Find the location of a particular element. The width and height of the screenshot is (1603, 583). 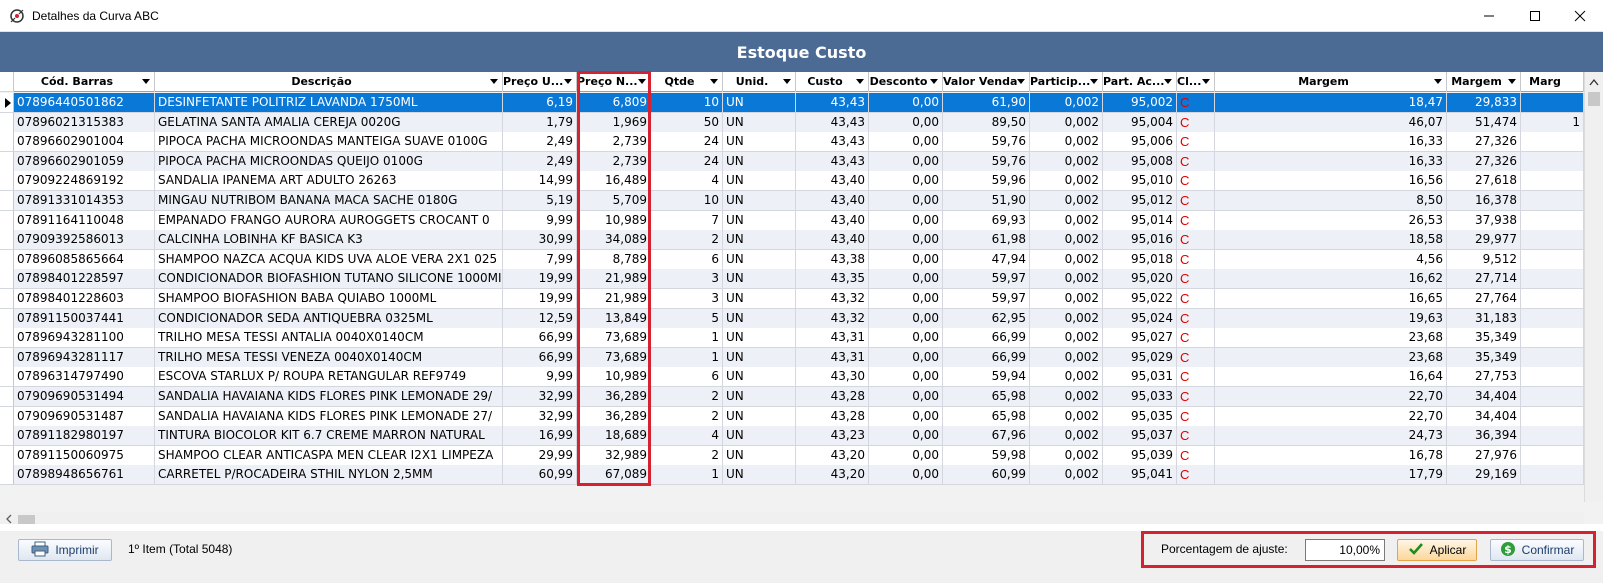

table-cell: 73,689 is located at coordinates (614, 357).